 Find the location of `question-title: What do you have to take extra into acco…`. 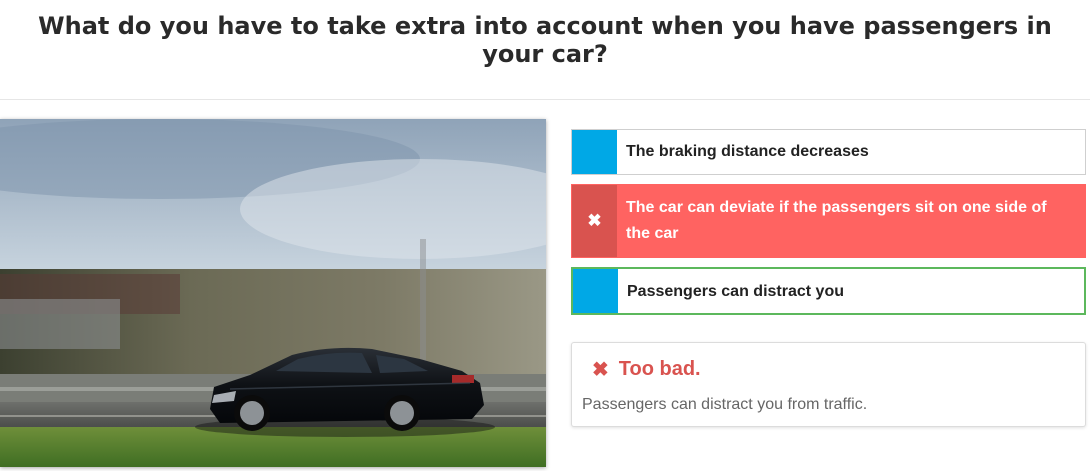

question-title: What do you have to take extra into acco… is located at coordinates (545, 40).